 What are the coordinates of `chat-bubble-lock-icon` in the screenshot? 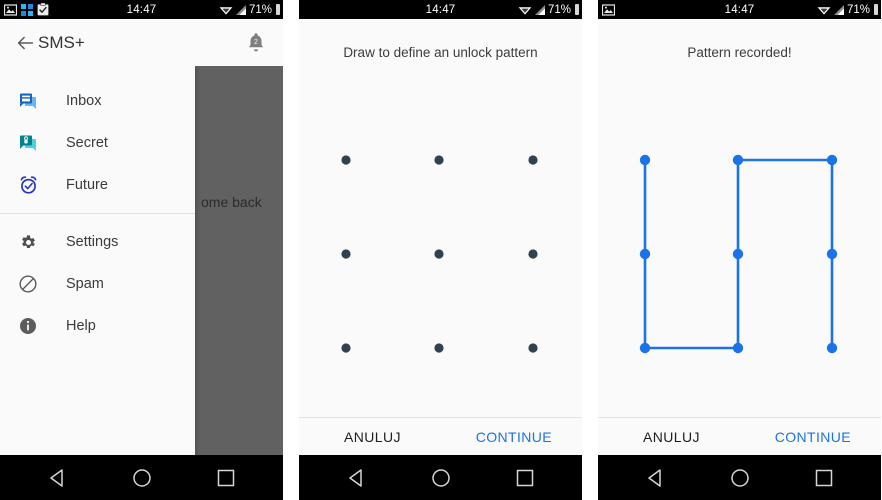 It's located at (28, 143).